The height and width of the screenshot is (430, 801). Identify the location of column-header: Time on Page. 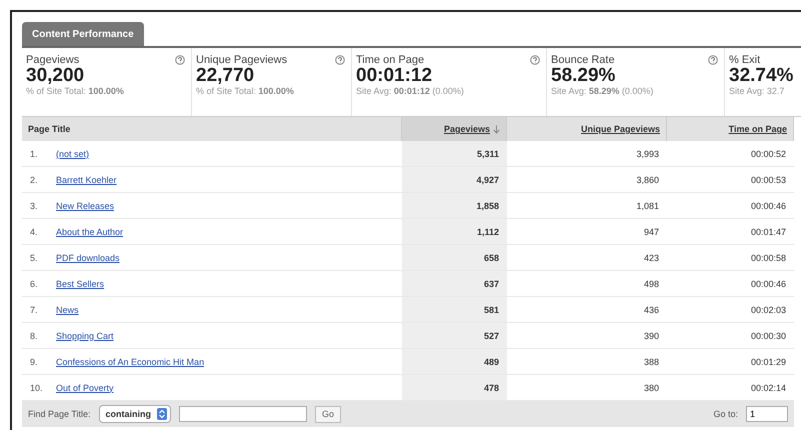
(730, 129).